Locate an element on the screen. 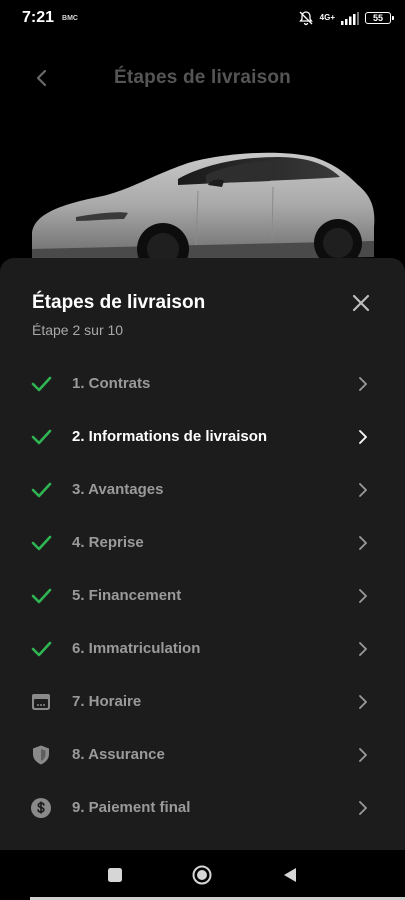 The image size is (405, 900). status-right: 4G+ 55 is located at coordinates (346, 18).